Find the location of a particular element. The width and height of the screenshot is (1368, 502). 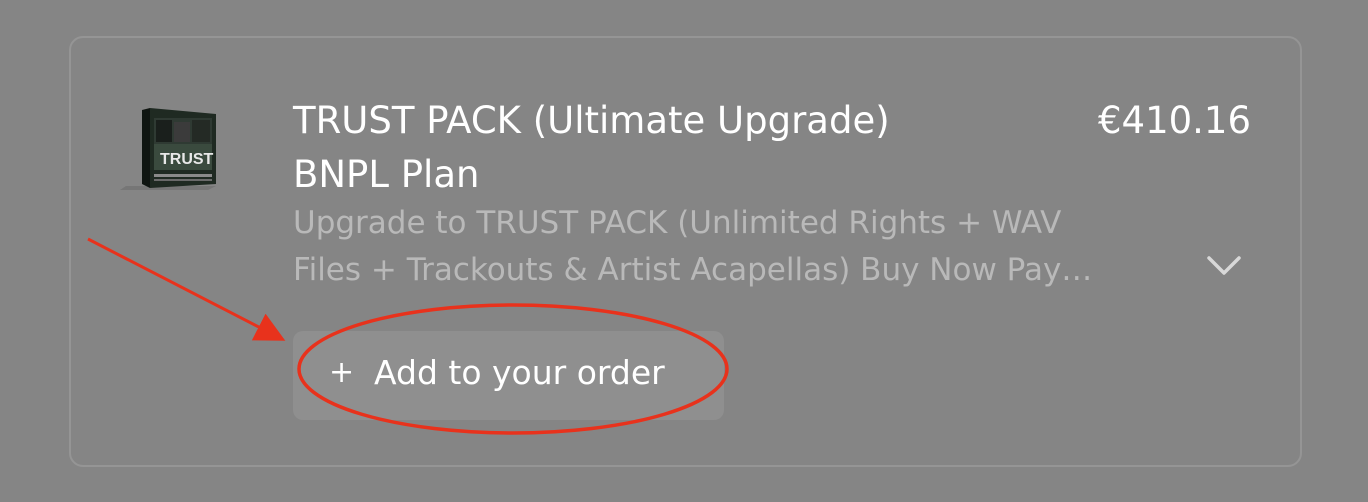

product-title: TRUST PACK (Ultimate Upgrade) BNPL Plan is located at coordinates (643, 148).